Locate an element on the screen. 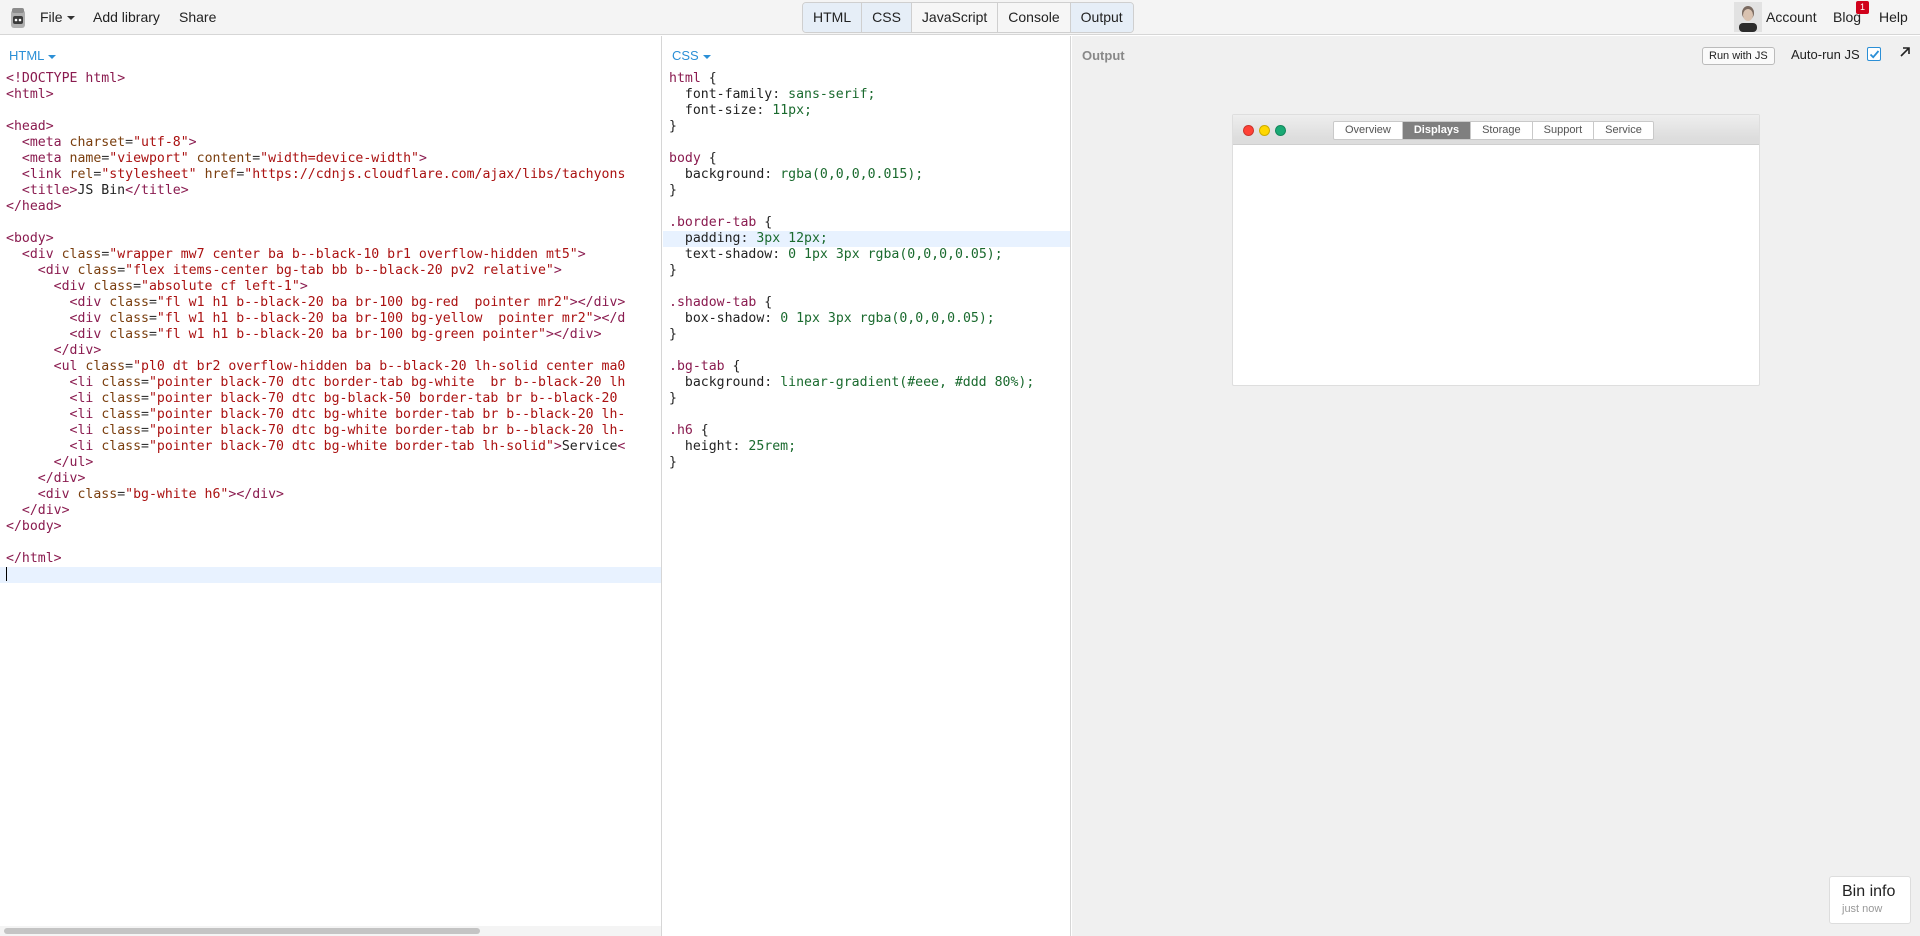 The image size is (1920, 936). code-line: box-shadow: 0 1px 3px rgba(0,0,0,0.05); is located at coordinates (866, 319).